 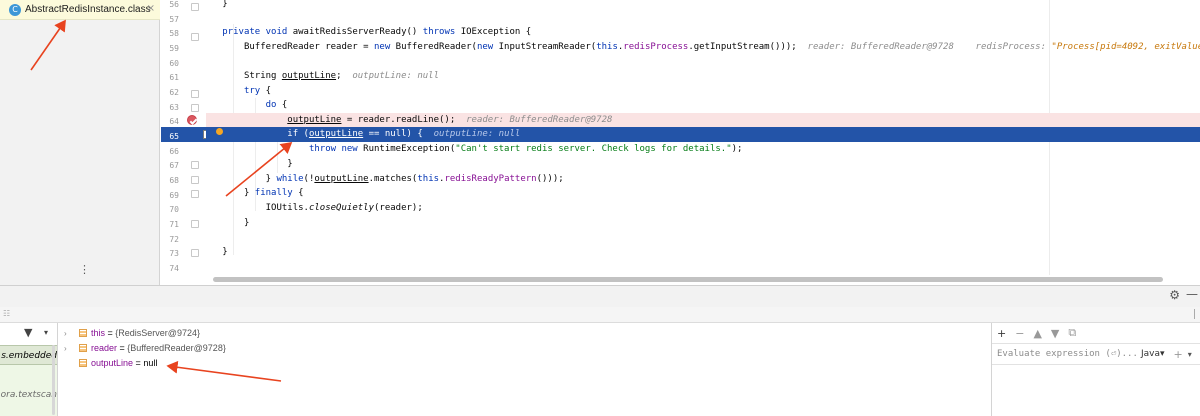 I want to click on variable-row-reader: › reader = {BufferedReader@9728}, so click(x=209, y=348).